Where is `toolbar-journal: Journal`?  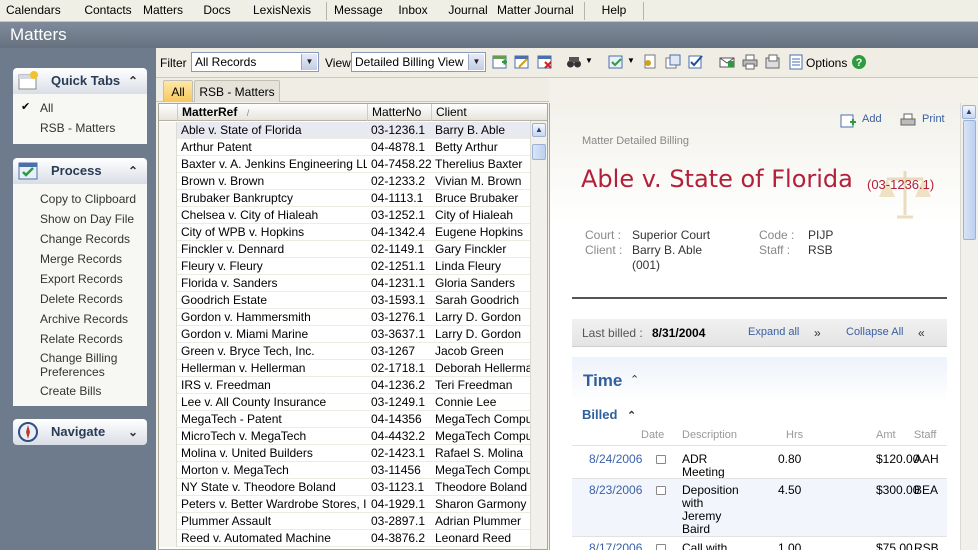 toolbar-journal: Journal is located at coordinates (468, 10).